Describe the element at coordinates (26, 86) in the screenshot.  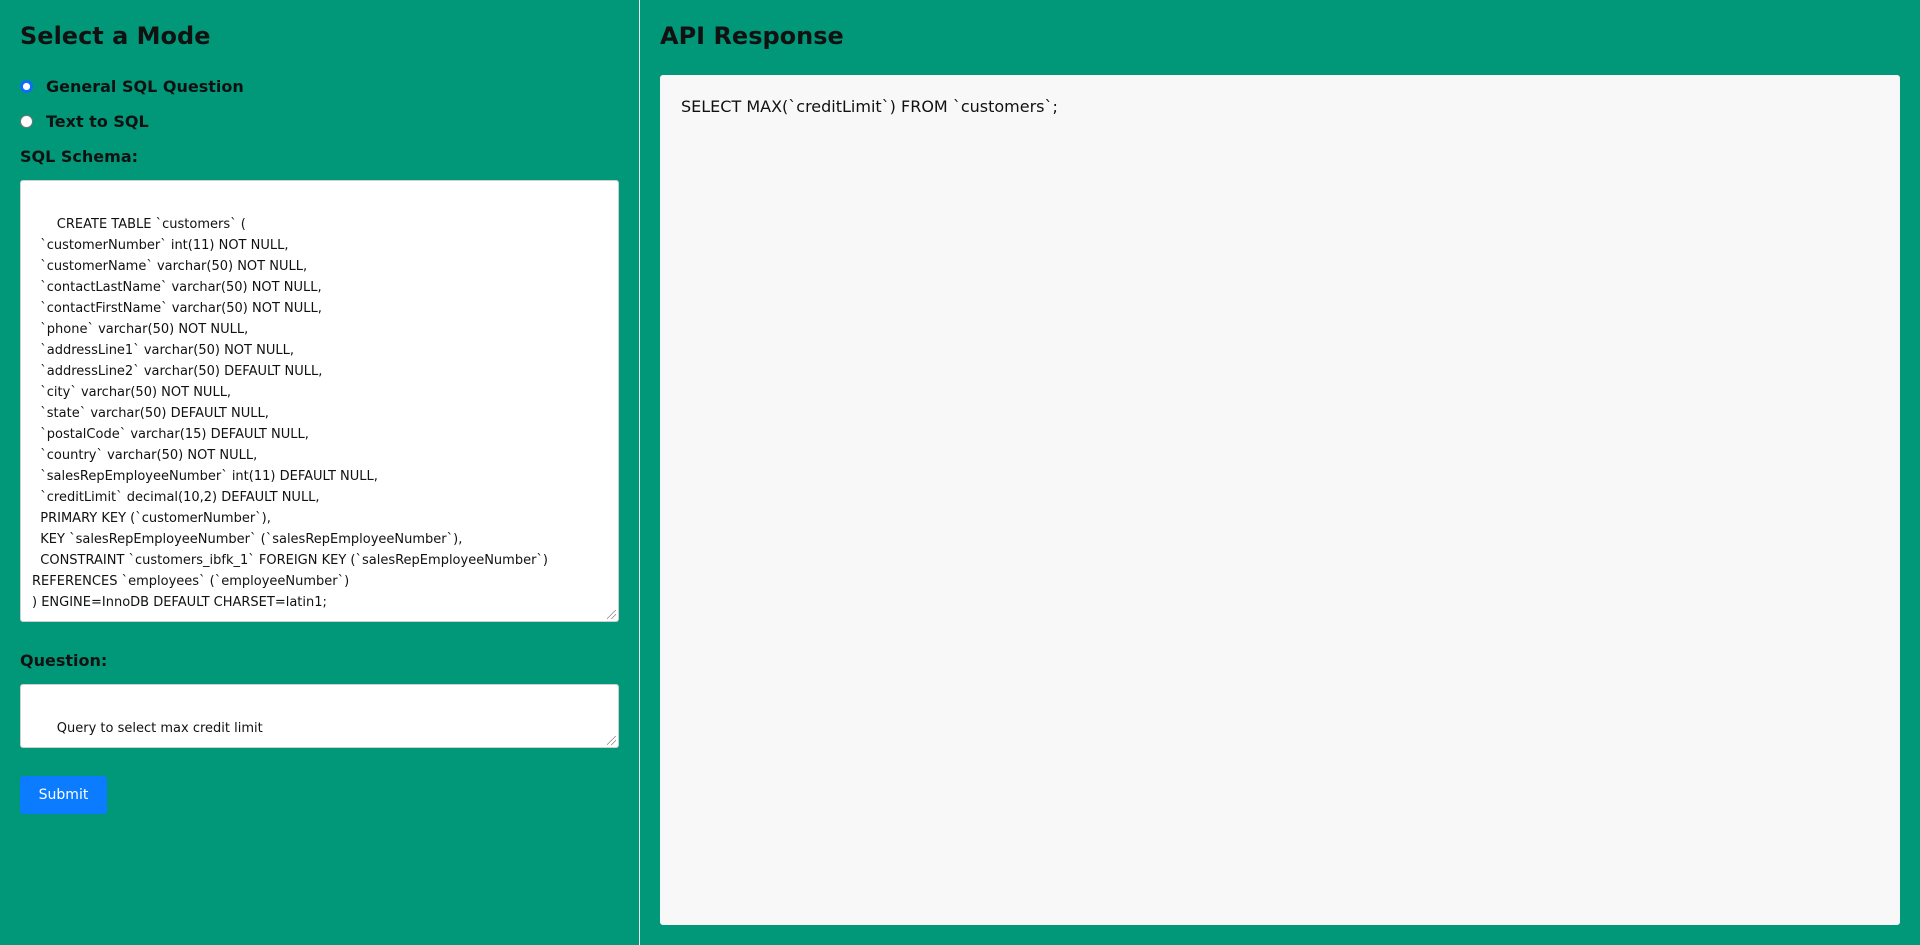
I see `radio-general-sql` at that location.